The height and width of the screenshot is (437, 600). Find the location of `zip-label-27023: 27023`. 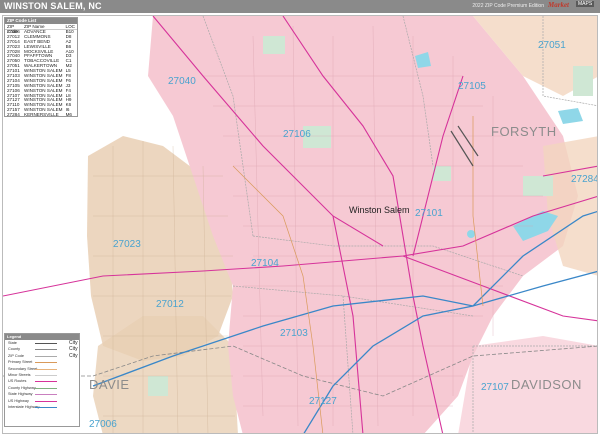

zip-label-27023: 27023 is located at coordinates (127, 244).